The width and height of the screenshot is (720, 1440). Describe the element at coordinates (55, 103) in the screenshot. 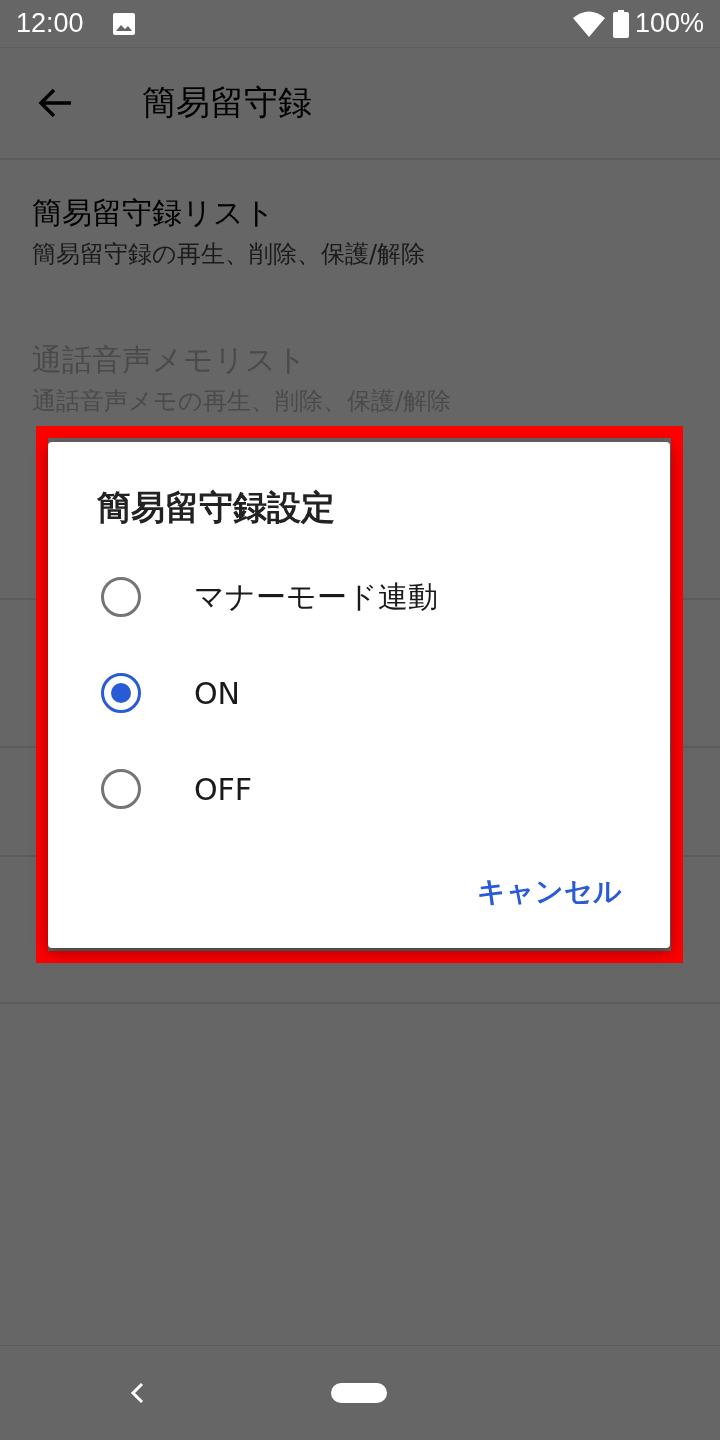

I see `back-arrow-icon` at that location.